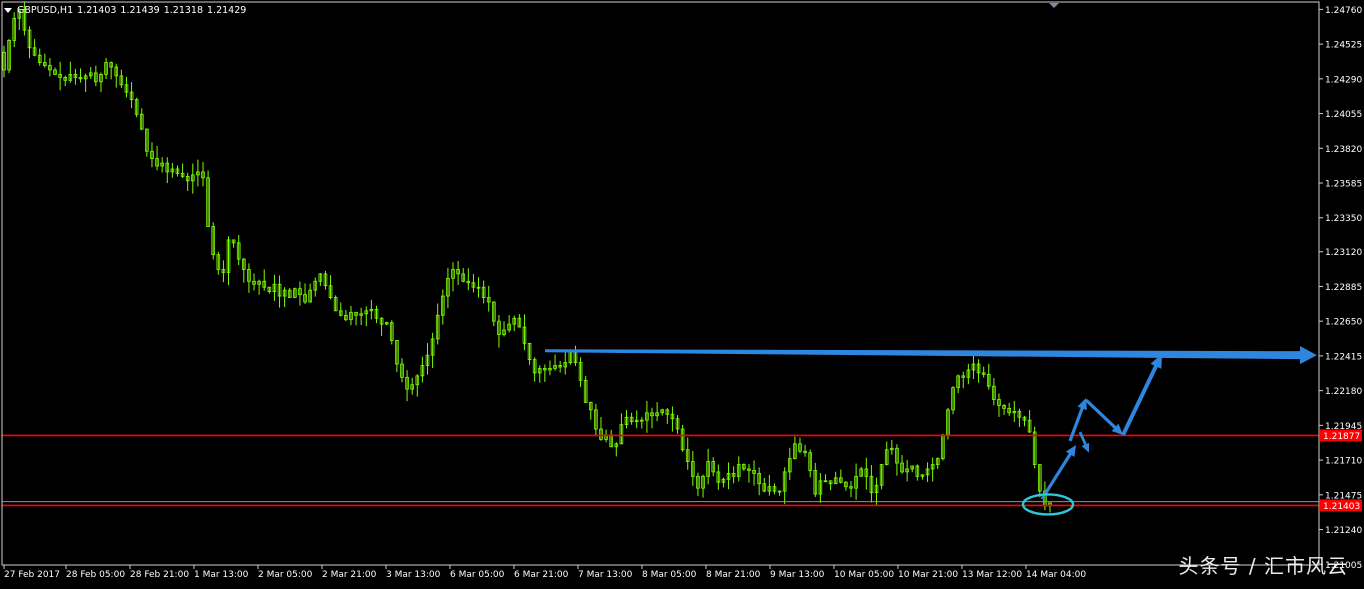 This screenshot has width=1364, height=589. What do you see at coordinates (669, 575) in the screenshot?
I see `time-tick-label: 8 Mar 05:00` at bounding box center [669, 575].